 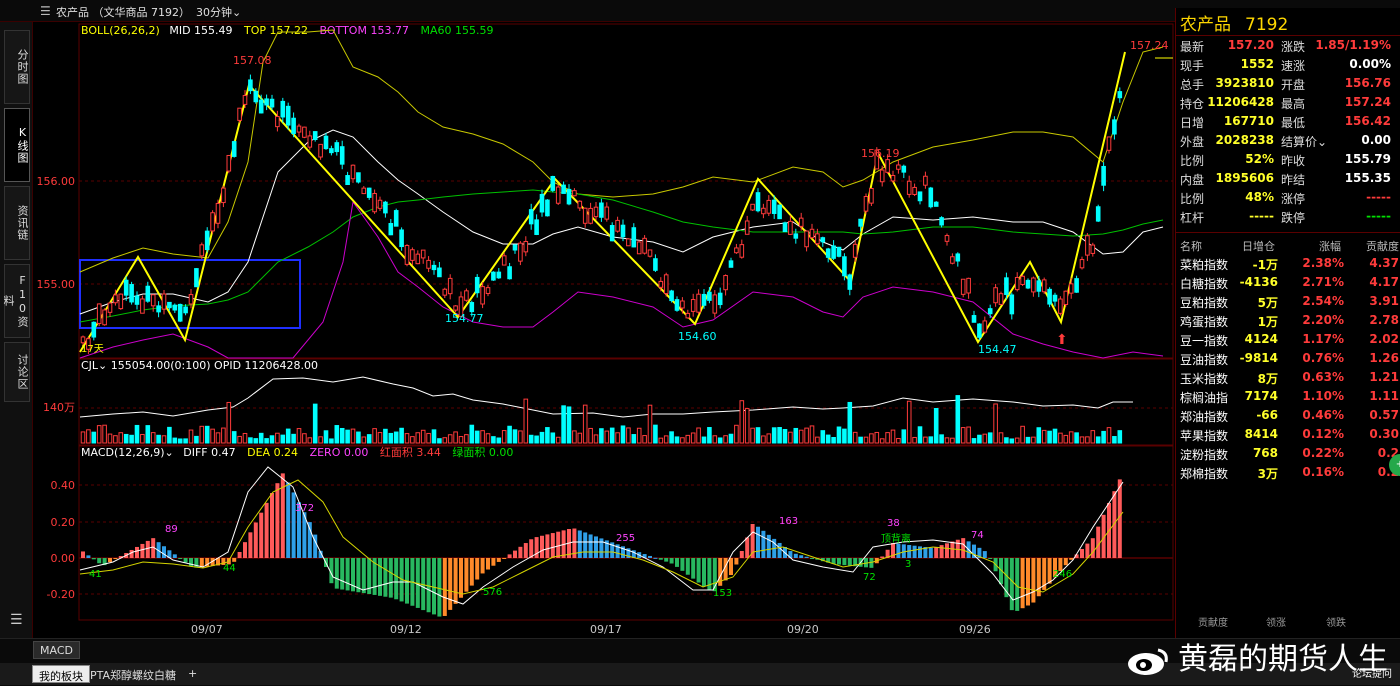 What do you see at coordinates (45, 11) in the screenshot?
I see `menu-icon: ☰` at bounding box center [45, 11].